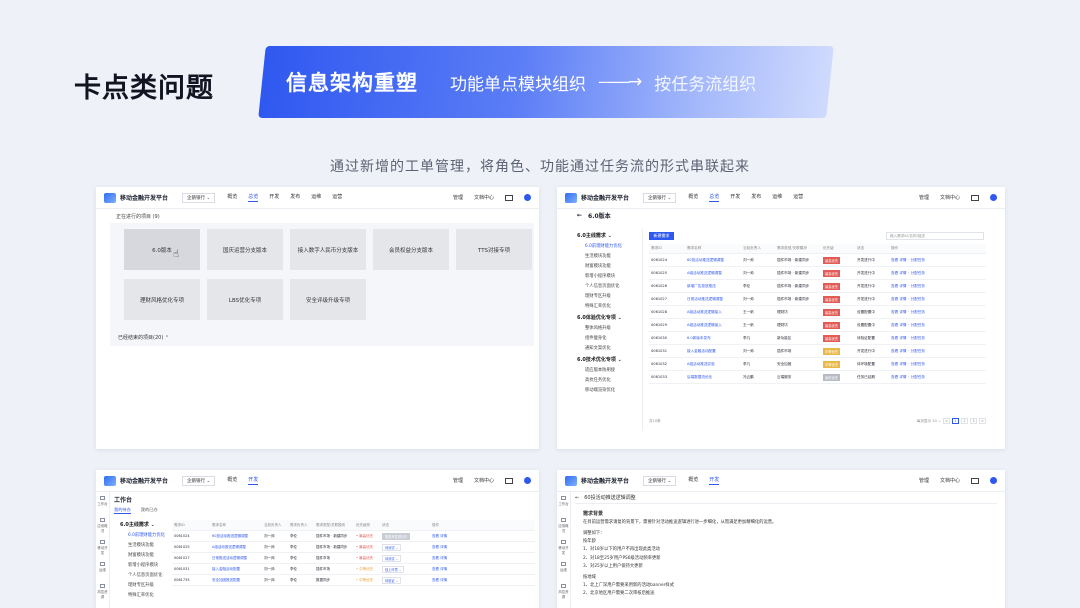 This screenshot has height=608, width=1080. What do you see at coordinates (162, 249) in the screenshot?
I see `project-tile: 6.0版本` at bounding box center [162, 249].